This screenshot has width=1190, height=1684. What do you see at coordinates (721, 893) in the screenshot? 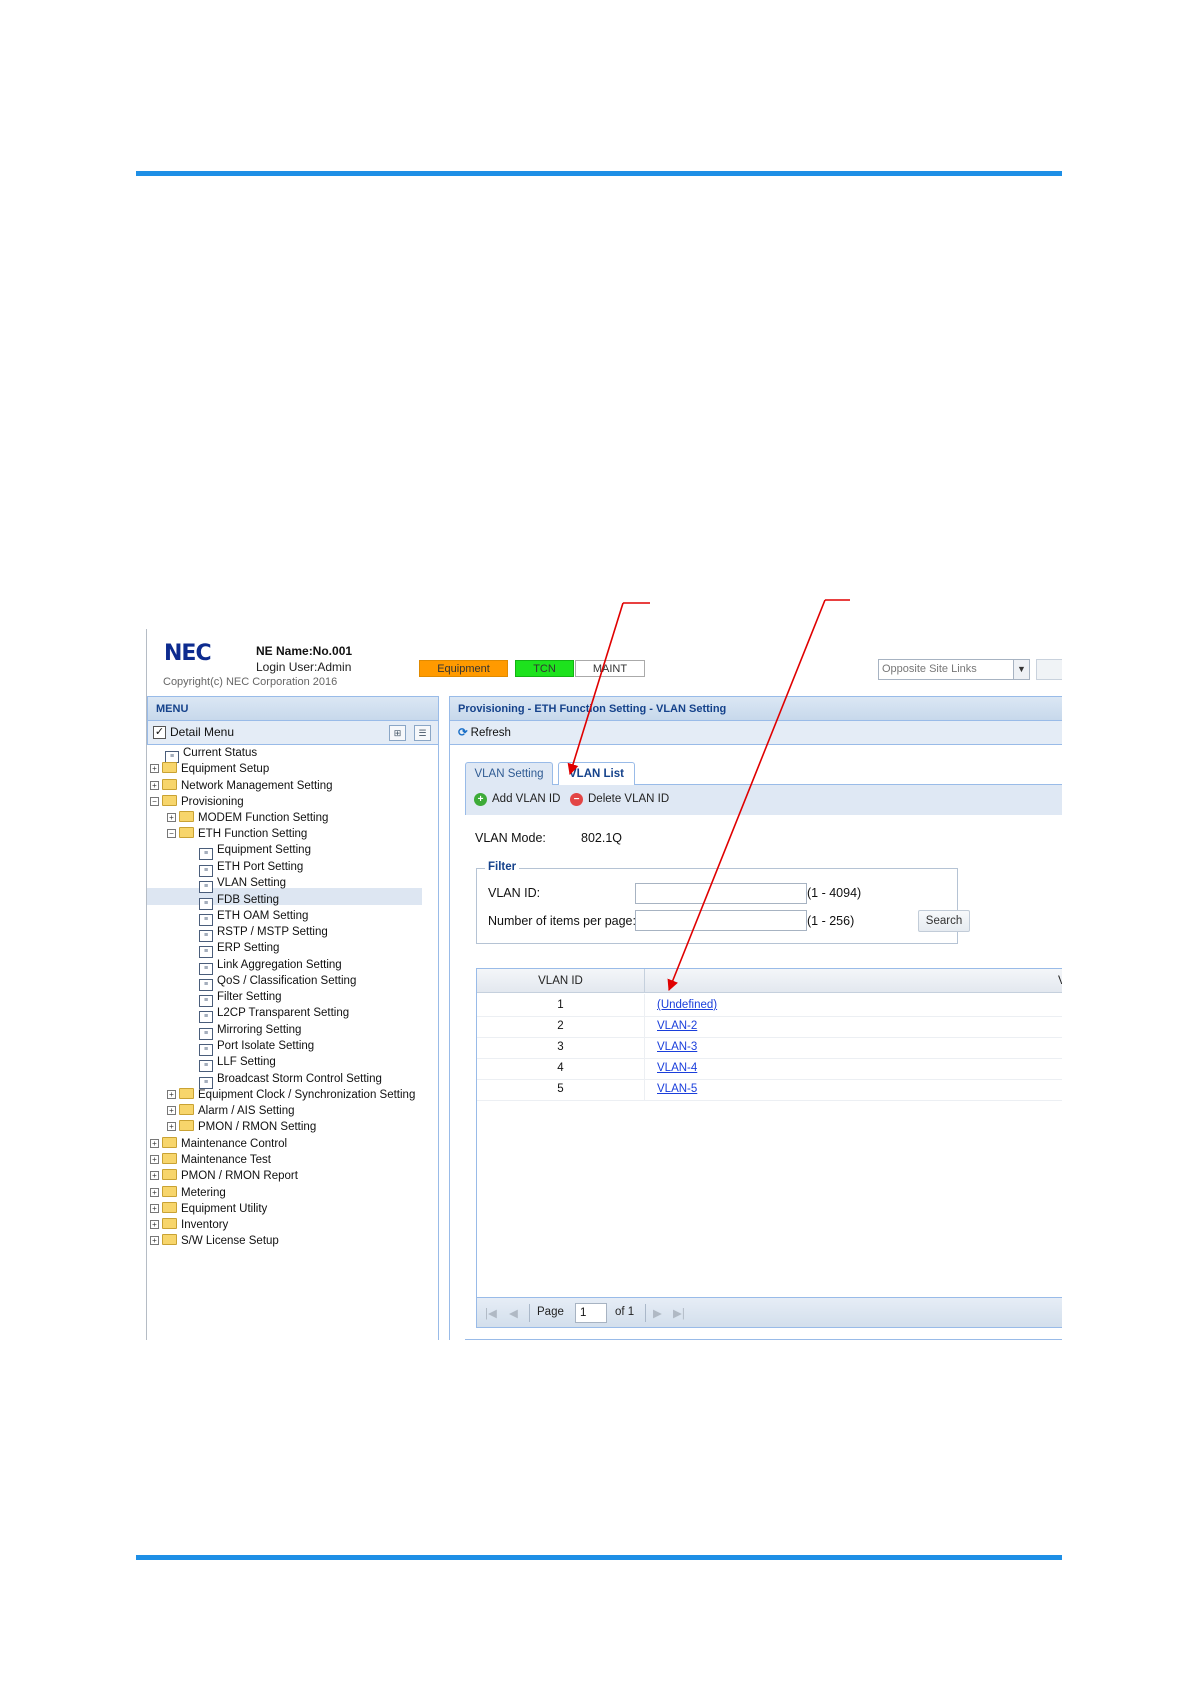
I see `vlan-id-filter-input` at bounding box center [721, 893].